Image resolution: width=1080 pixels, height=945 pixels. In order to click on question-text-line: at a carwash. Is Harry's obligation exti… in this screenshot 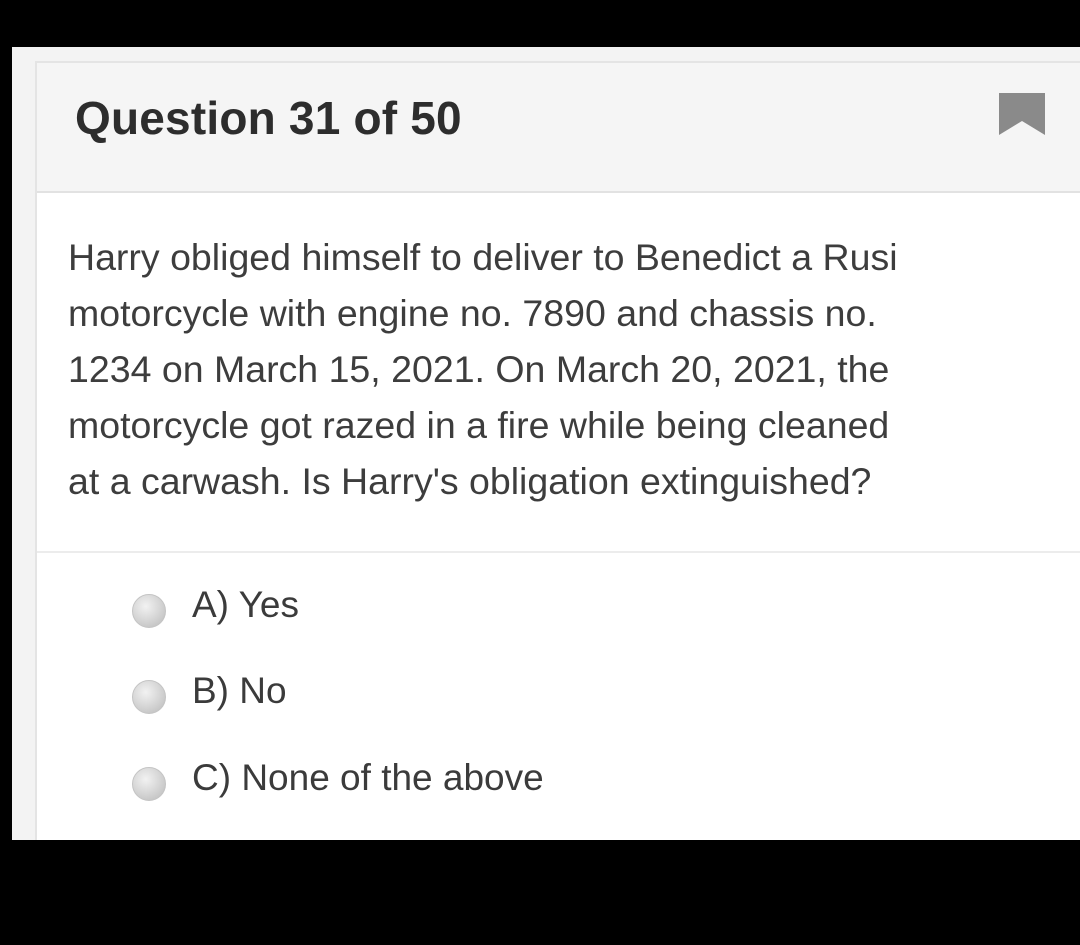, I will do `click(470, 481)`.